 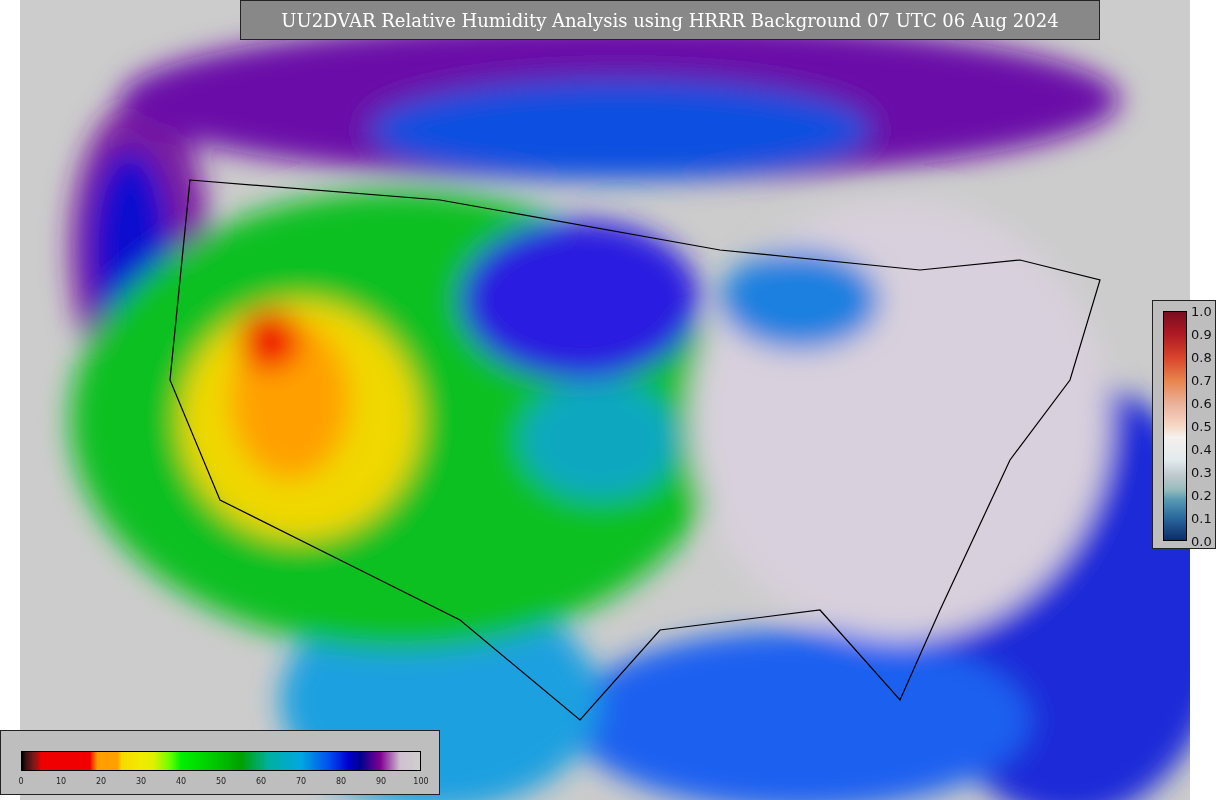 What do you see at coordinates (181, 781) in the screenshot?
I see `colorbar-tick-label: 40` at bounding box center [181, 781].